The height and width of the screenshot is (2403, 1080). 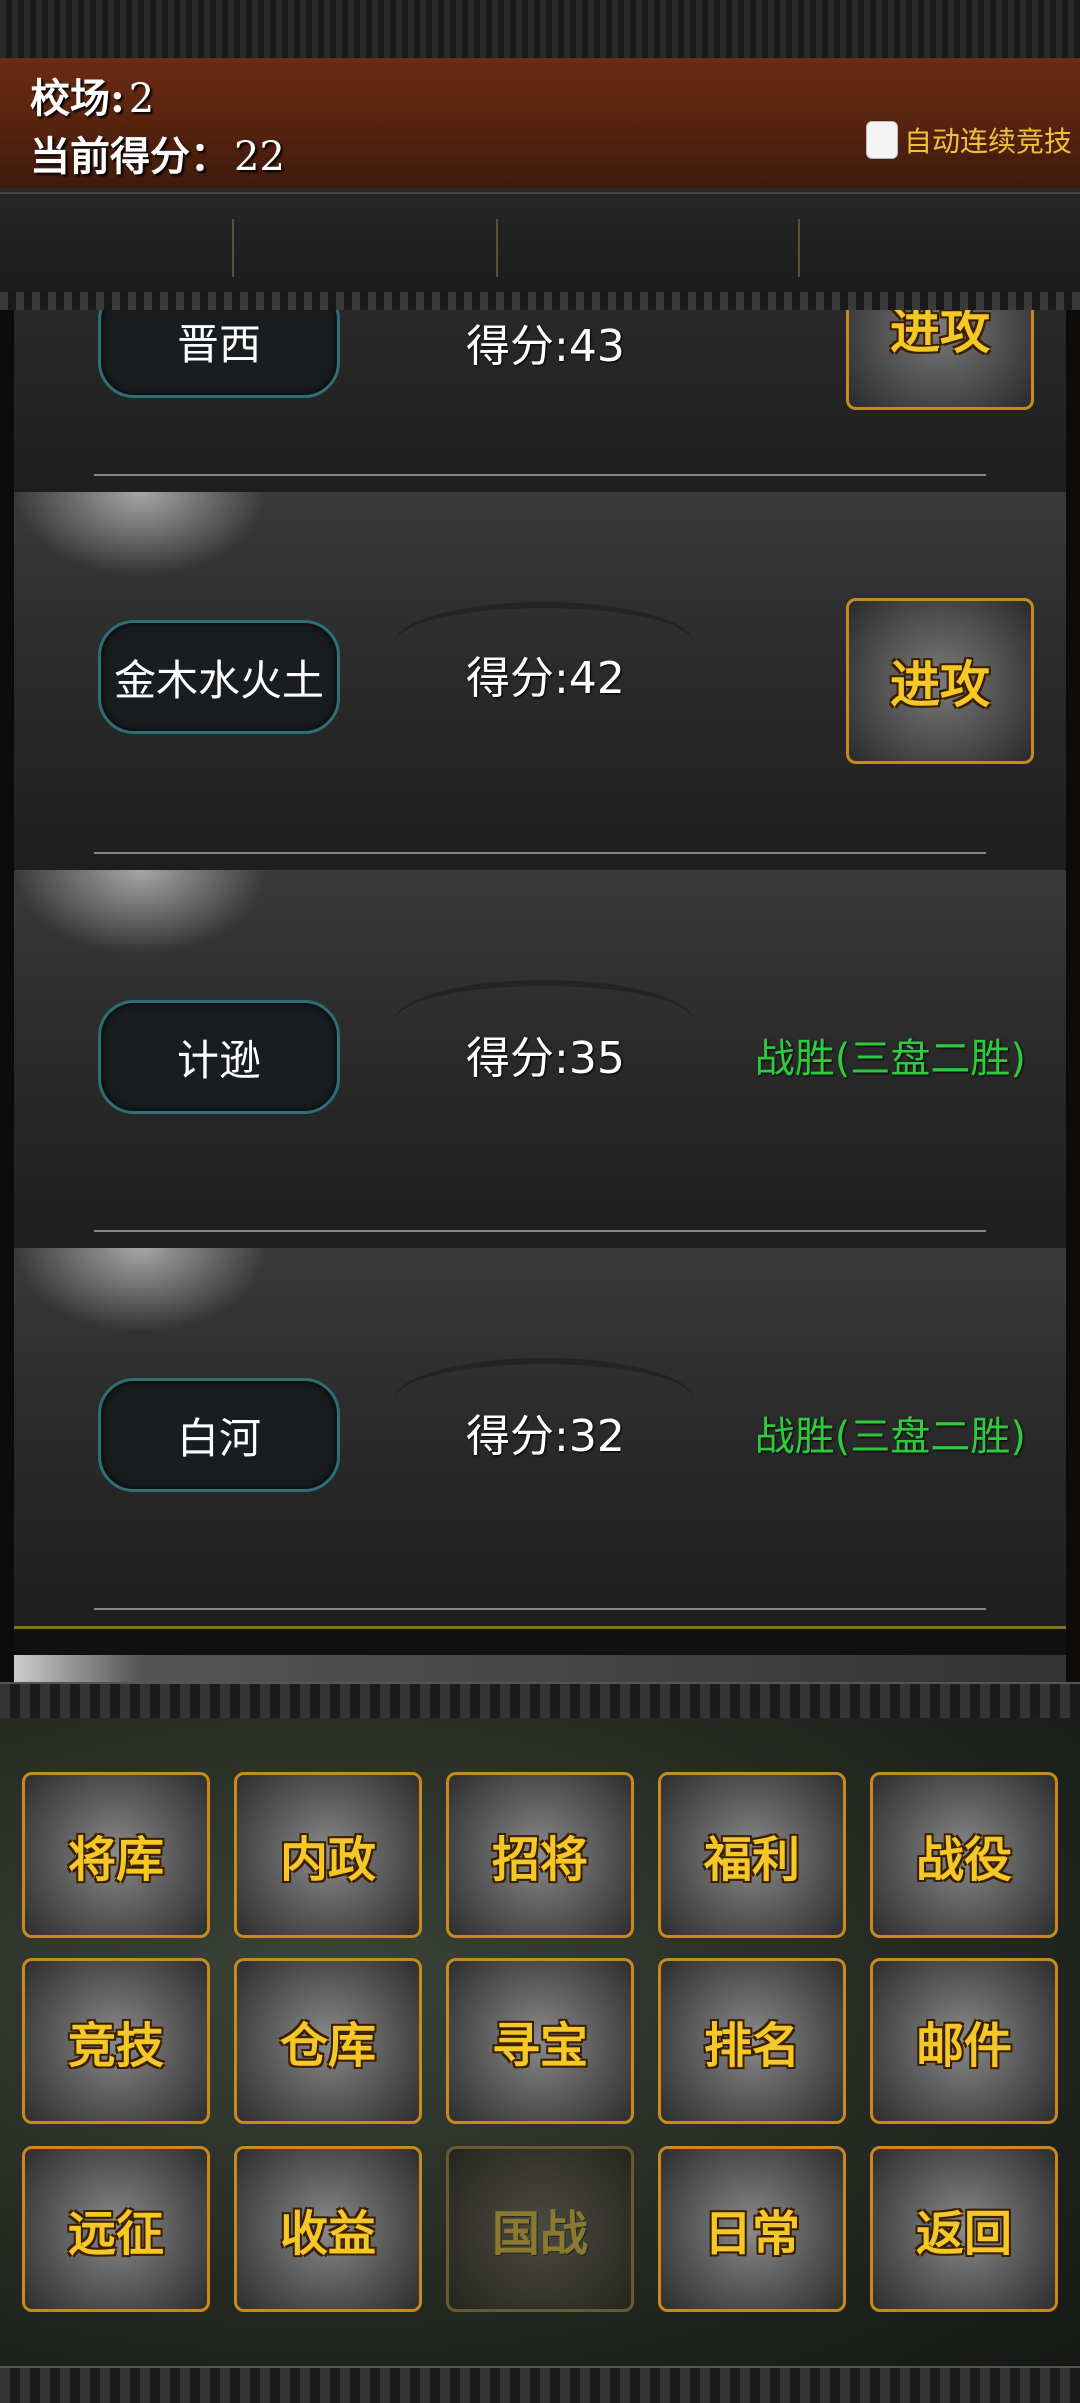 I want to click on menu-button-welfare: 福利, so click(x=752, y=1855).